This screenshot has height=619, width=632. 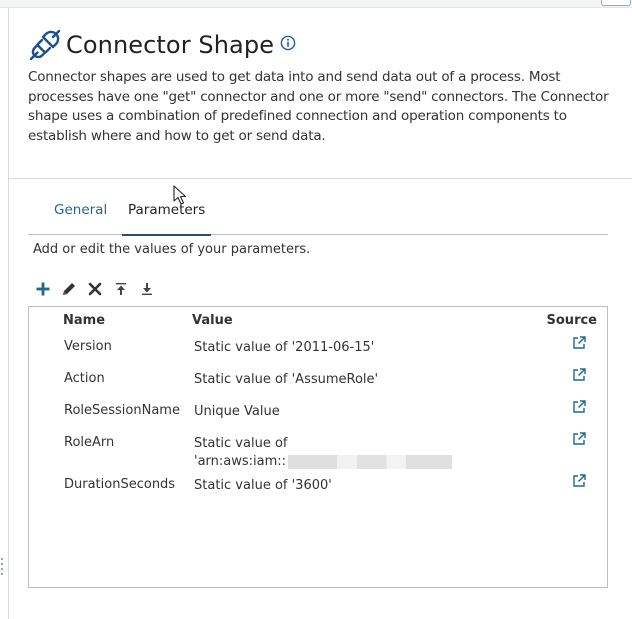 What do you see at coordinates (84, 320) in the screenshot?
I see `column-header-name: Name` at bounding box center [84, 320].